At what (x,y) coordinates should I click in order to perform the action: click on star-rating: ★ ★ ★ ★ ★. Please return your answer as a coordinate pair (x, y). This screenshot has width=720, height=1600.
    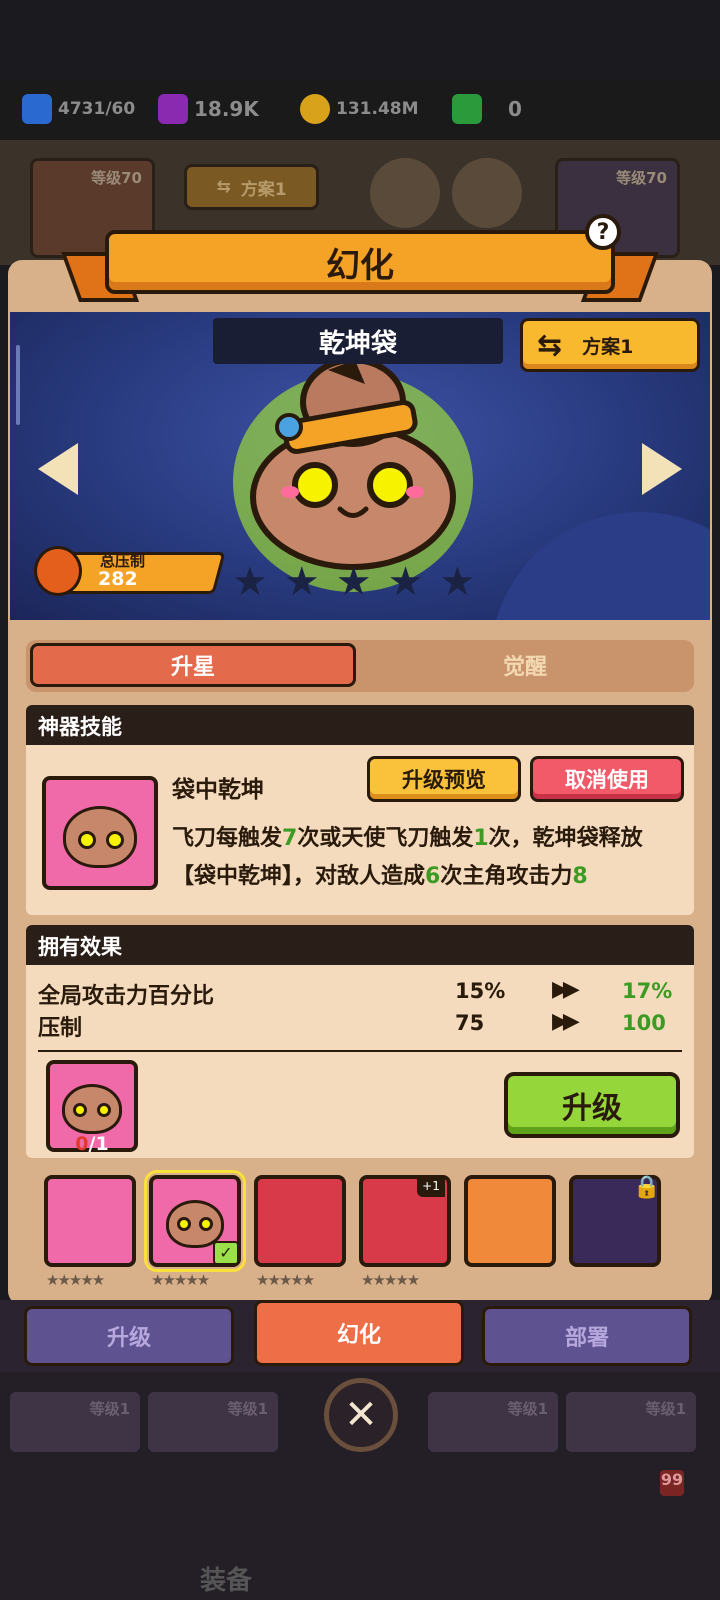
    Looking at the image, I should click on (353, 582).